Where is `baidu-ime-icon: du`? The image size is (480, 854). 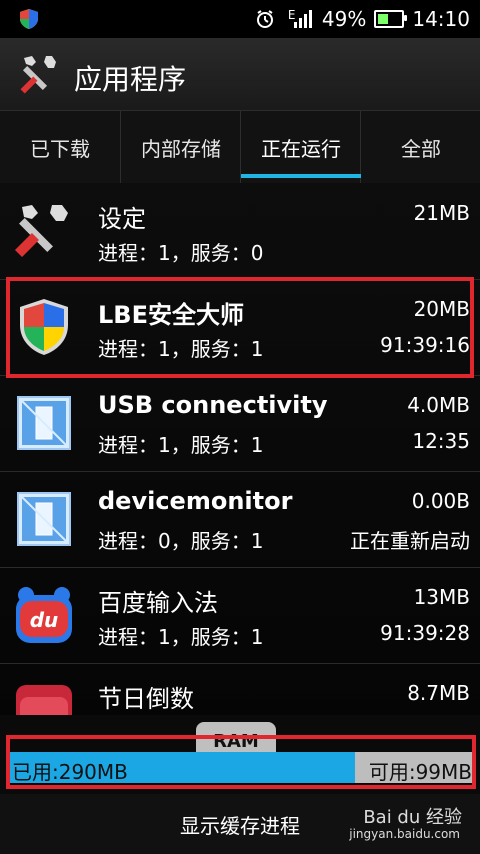 baidu-ime-icon: du is located at coordinates (44, 615).